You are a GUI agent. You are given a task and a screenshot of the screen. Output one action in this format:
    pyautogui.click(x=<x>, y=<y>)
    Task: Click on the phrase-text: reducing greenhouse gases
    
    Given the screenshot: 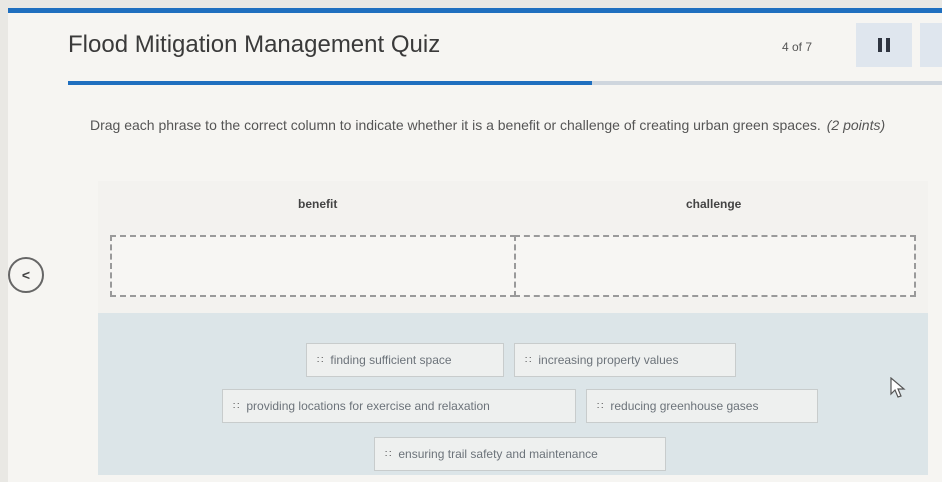 What is the action you would take?
    pyautogui.click(x=684, y=406)
    